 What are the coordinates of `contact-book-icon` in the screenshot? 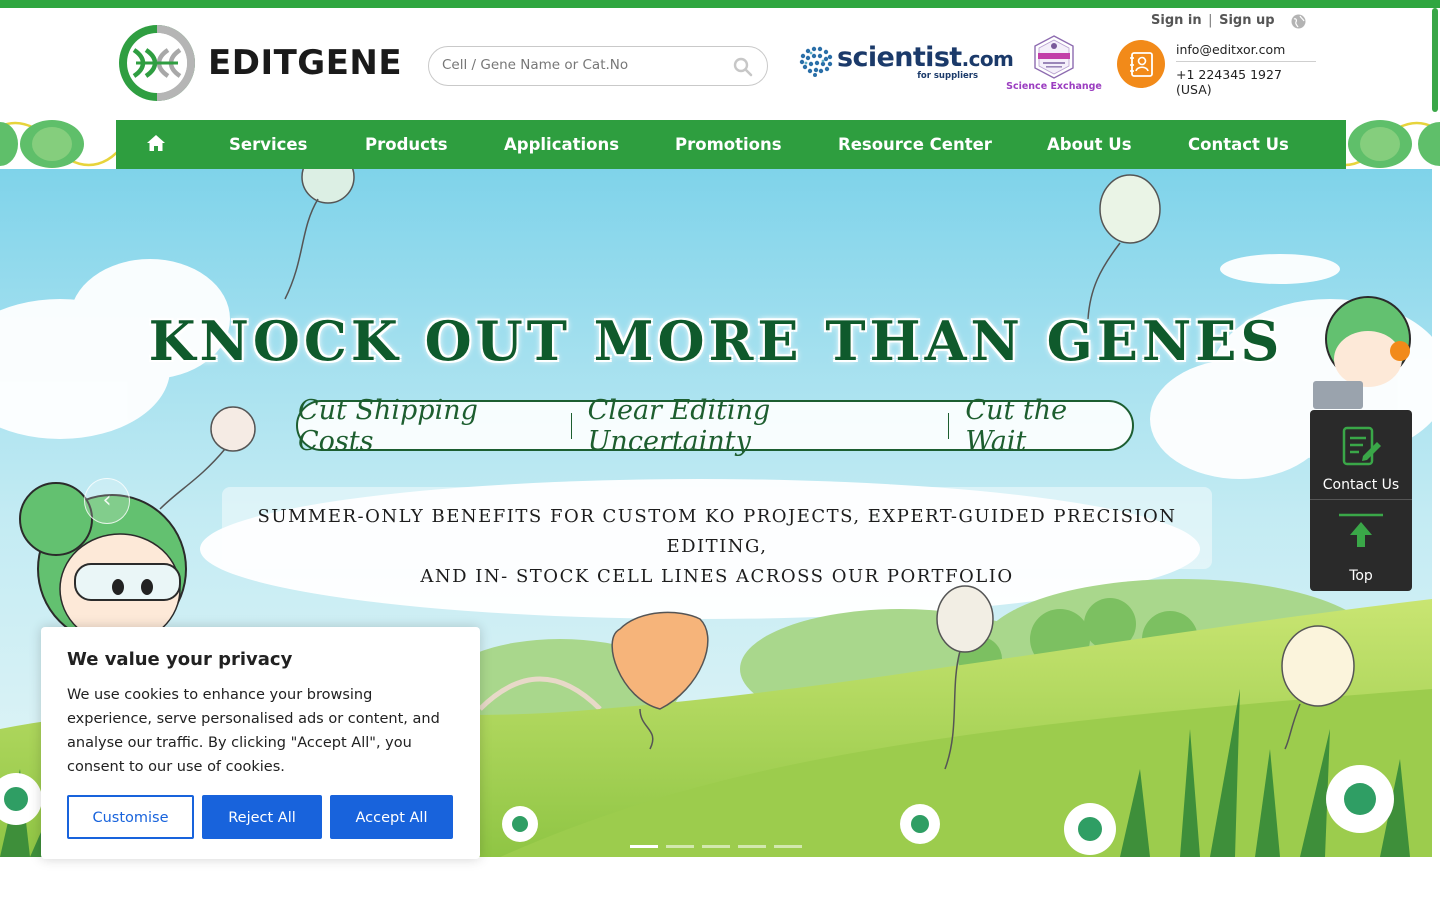 It's located at (1141, 64).